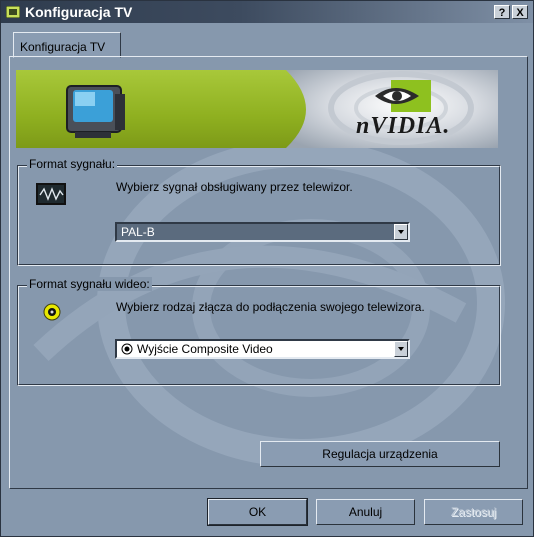  I want to click on close-button: X, so click(520, 12).